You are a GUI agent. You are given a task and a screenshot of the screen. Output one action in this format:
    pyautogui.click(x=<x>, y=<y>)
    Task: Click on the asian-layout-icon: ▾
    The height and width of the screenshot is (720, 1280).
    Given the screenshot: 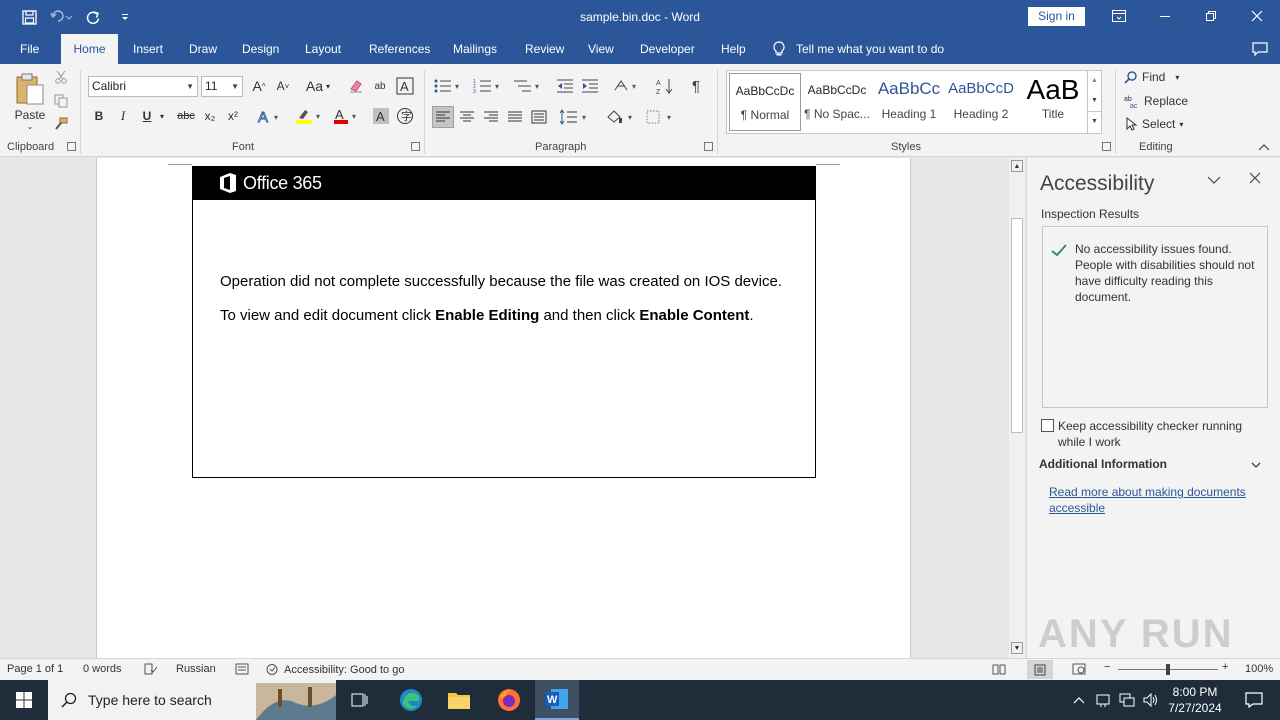 What is the action you would take?
    pyautogui.click(x=627, y=86)
    